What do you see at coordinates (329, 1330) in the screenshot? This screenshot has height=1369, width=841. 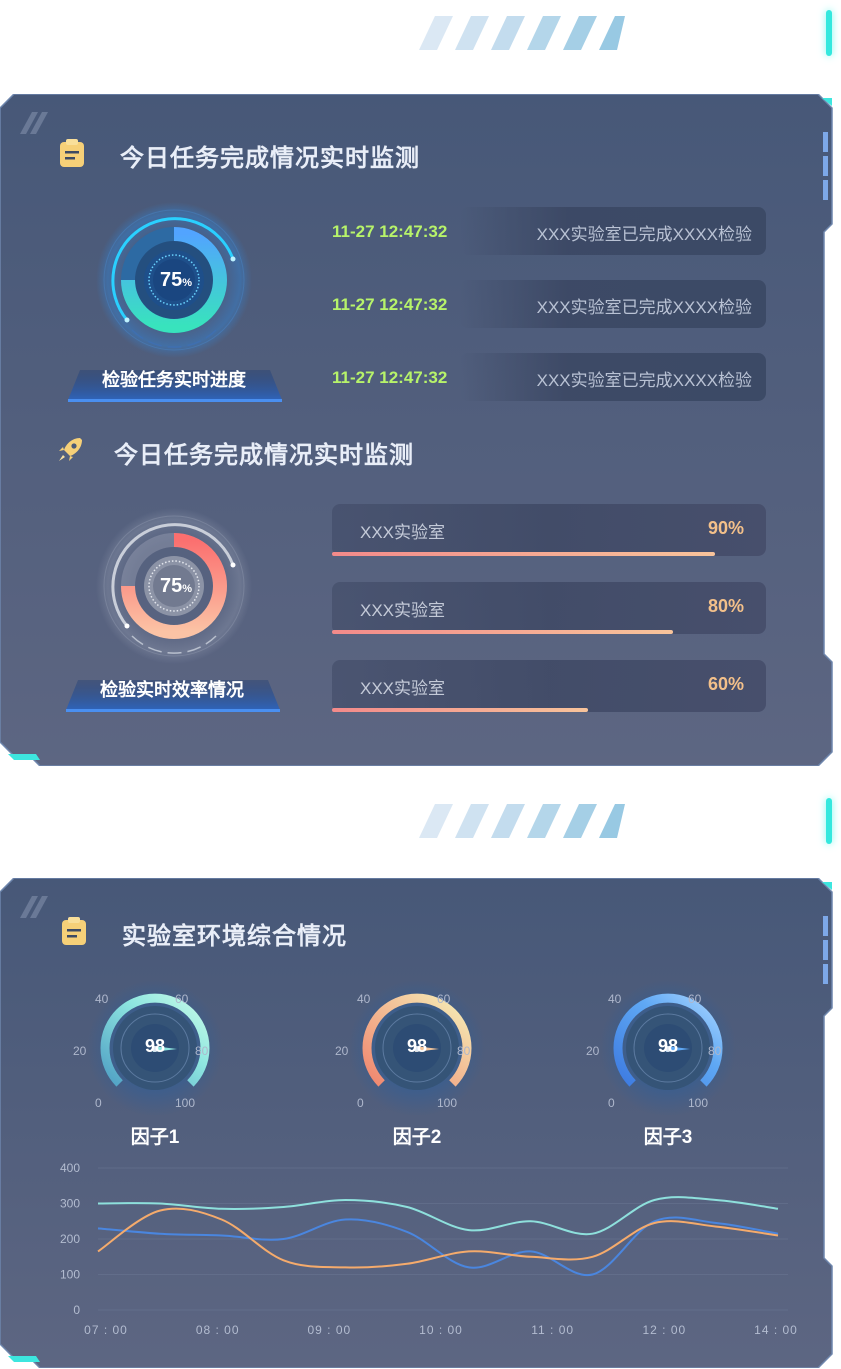 I see `x-tick-label: 09 : 00` at bounding box center [329, 1330].